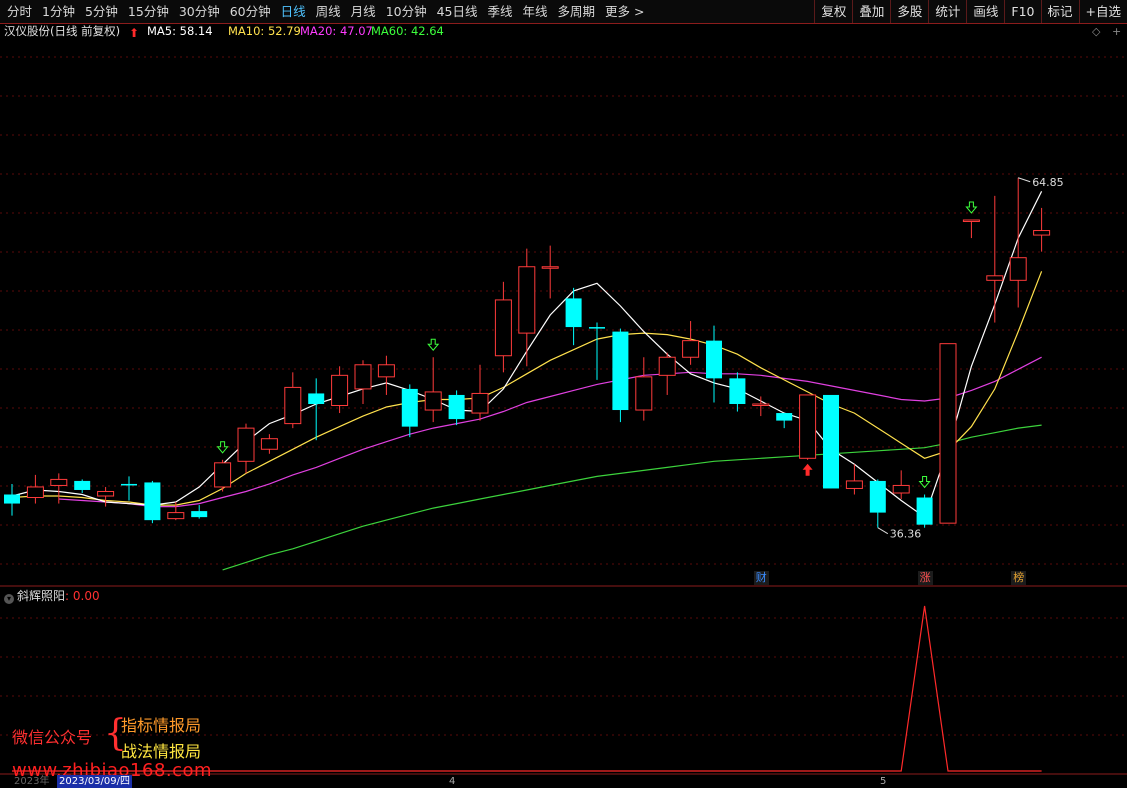 The image size is (1127, 788). I want to click on event-badge: 涨, so click(925, 578).